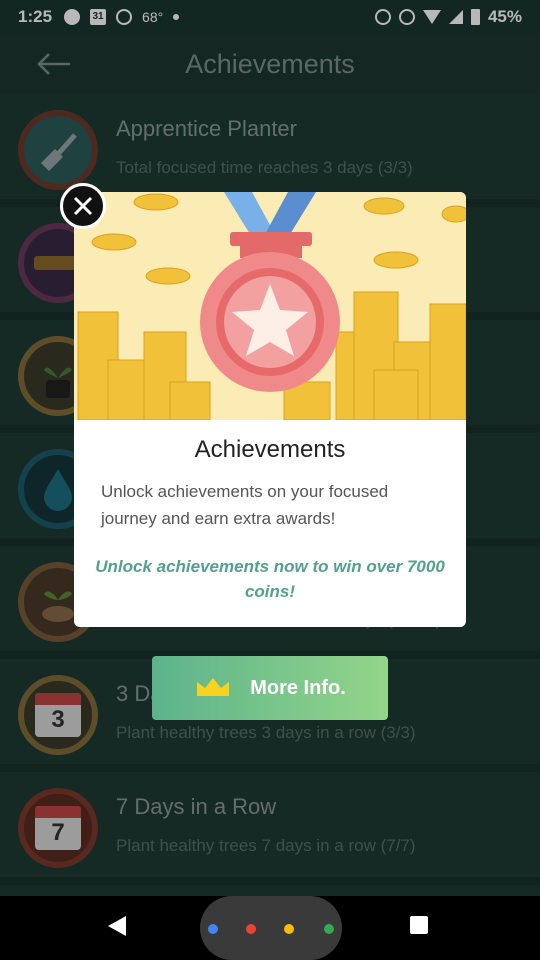  I want to click on nav-back-icon, so click(117, 926).